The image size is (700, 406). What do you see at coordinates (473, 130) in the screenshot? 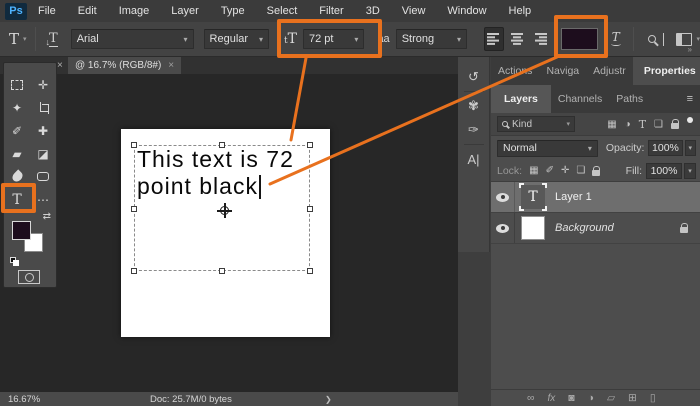
I see `brush-settings-panel-icon: ✑` at bounding box center [473, 130].